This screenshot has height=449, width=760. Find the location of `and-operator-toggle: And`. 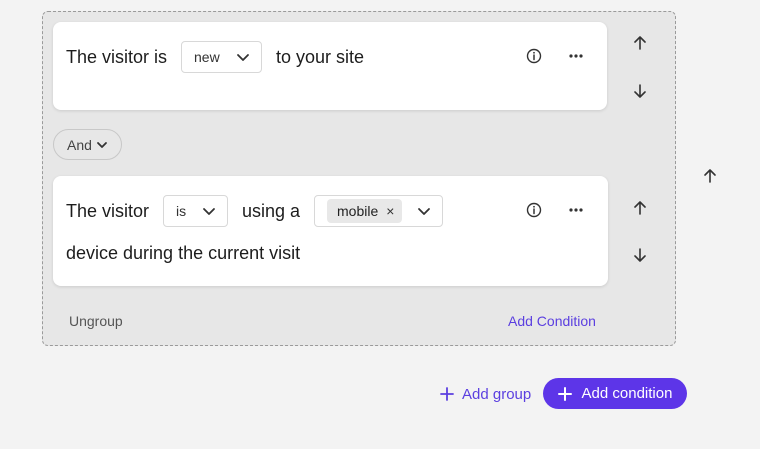

and-operator-toggle: And is located at coordinates (87, 144).